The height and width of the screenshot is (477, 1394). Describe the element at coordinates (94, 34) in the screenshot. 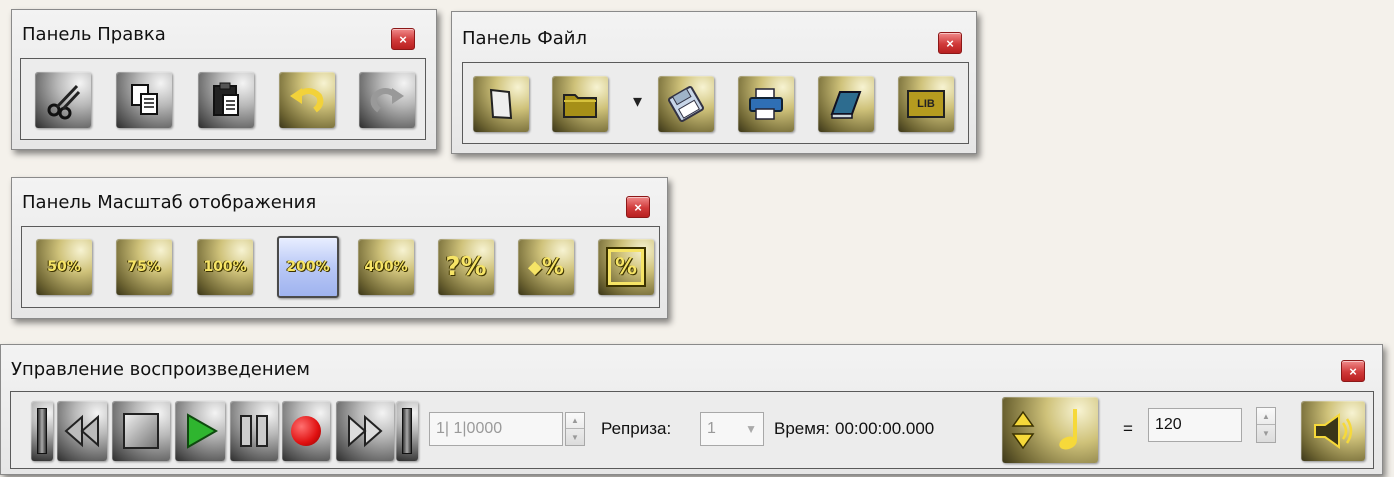

I see `edit-panel-title: Панель Правка` at that location.